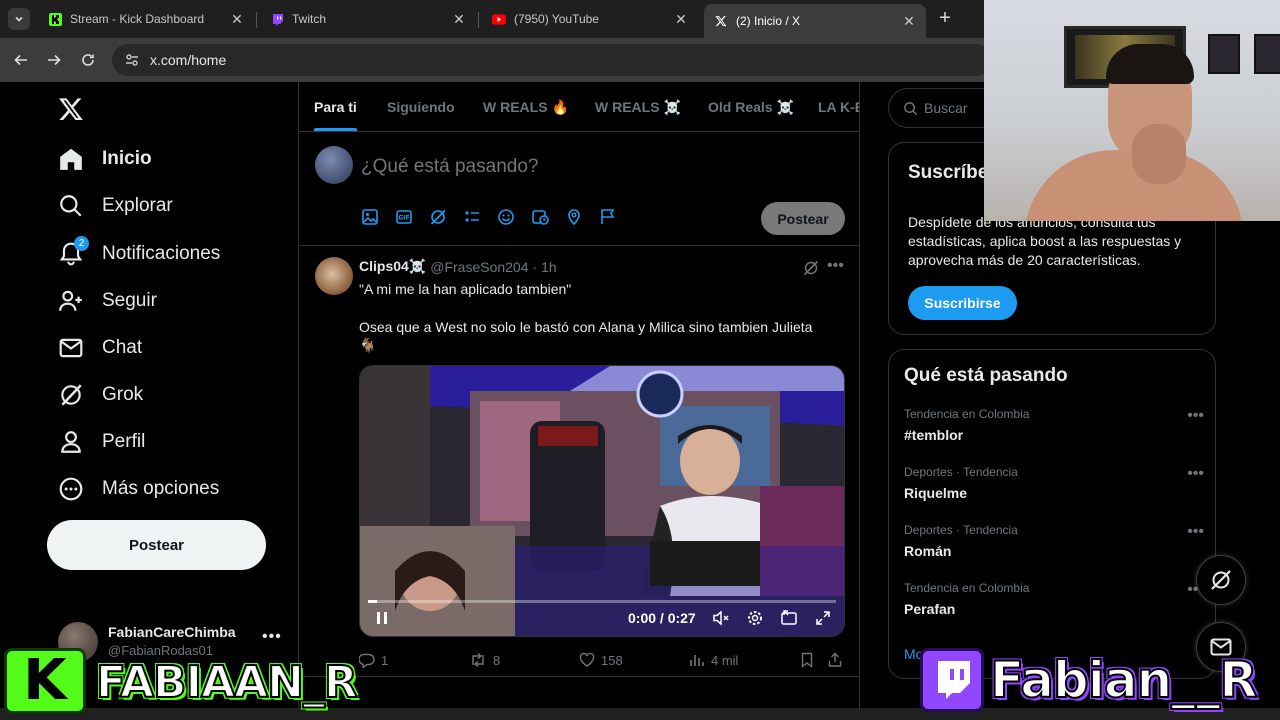 The image size is (1280, 720). I want to click on chevron-down-icon, so click(19, 19).